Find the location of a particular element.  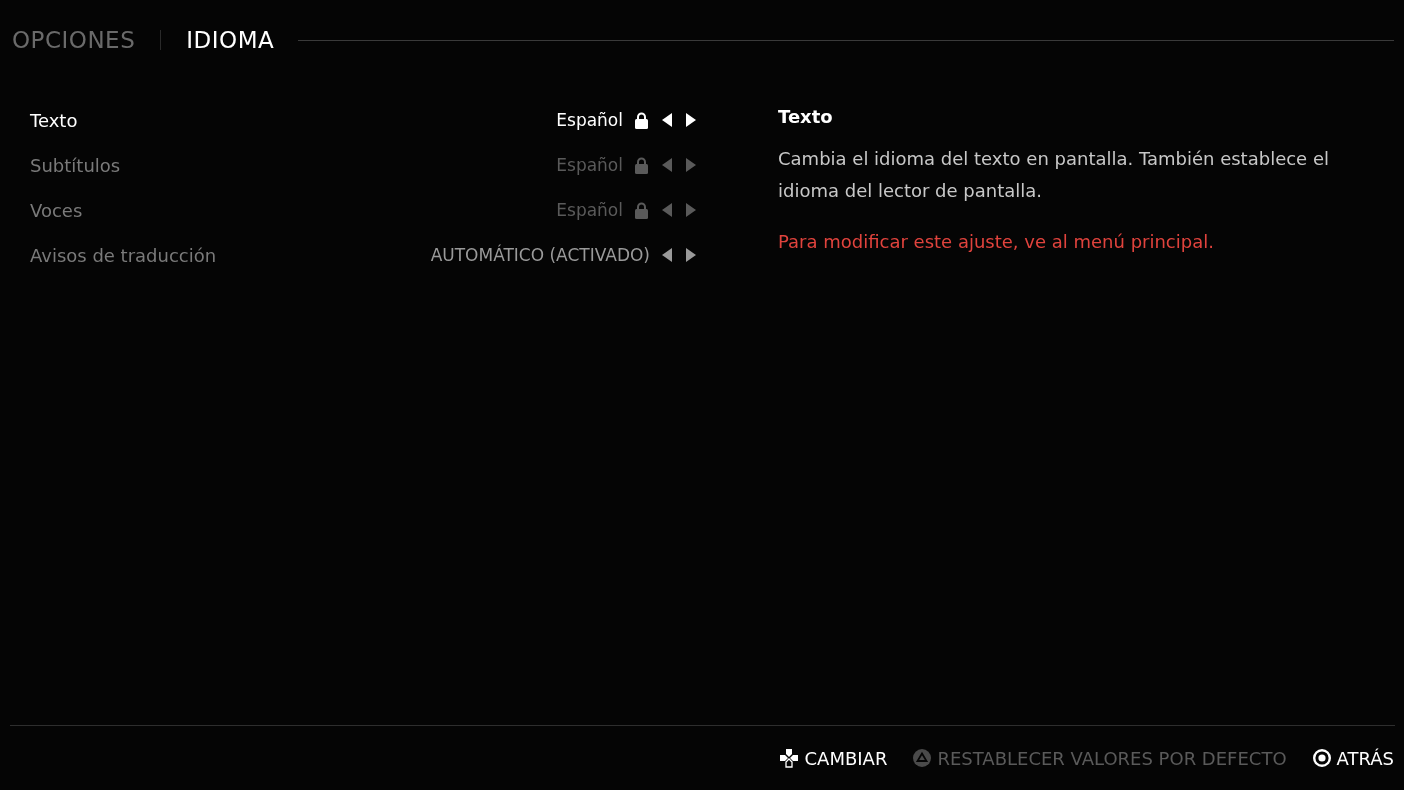

tab: IDIOMA is located at coordinates (230, 40).